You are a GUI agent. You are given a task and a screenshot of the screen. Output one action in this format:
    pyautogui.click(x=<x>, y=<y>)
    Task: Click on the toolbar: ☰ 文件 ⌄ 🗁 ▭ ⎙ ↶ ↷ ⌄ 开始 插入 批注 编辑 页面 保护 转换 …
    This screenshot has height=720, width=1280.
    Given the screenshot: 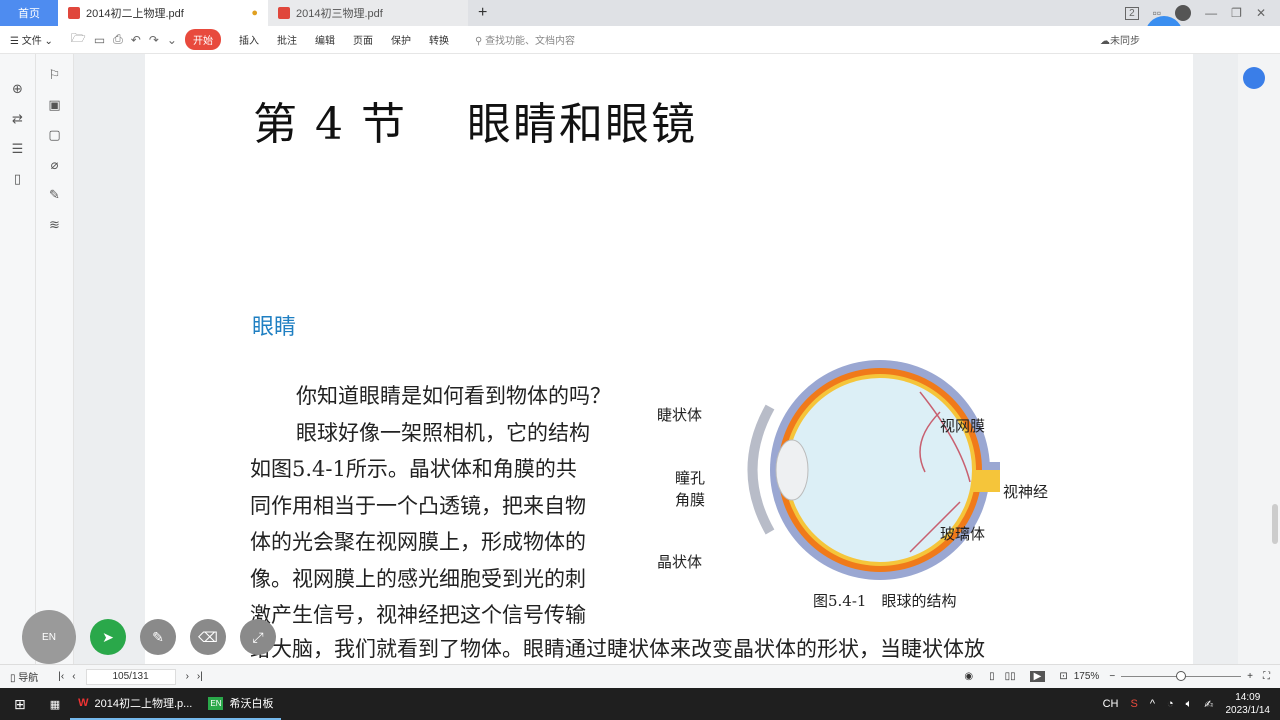 What is the action you would take?
    pyautogui.click(x=640, y=40)
    